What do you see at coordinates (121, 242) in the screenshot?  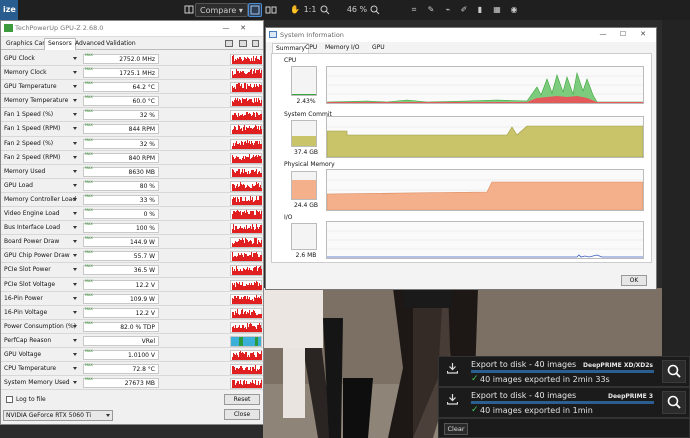 I see `sensor-value: 144.9 W` at bounding box center [121, 242].